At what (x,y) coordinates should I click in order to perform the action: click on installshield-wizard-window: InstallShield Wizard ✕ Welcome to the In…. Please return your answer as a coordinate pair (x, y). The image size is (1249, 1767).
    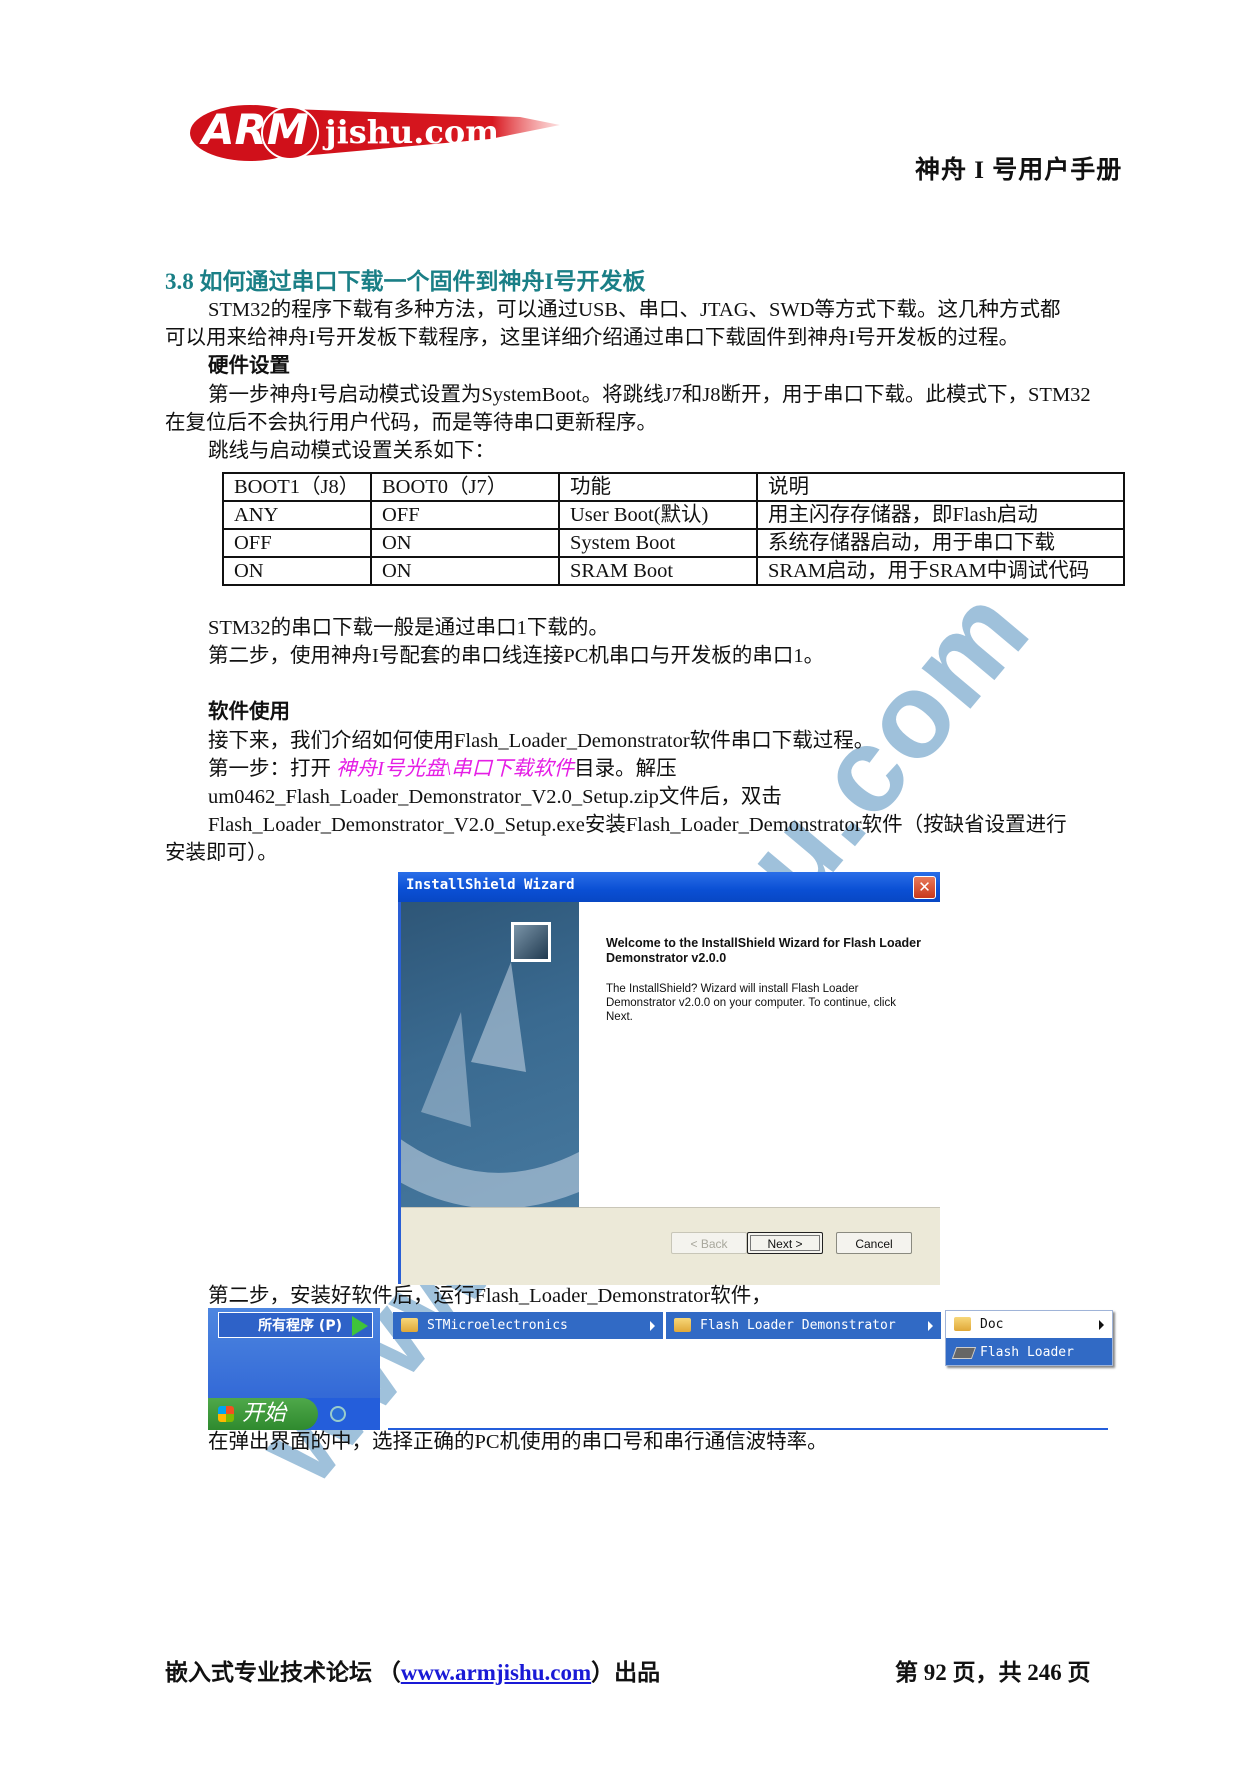
    Looking at the image, I should click on (669, 1078).